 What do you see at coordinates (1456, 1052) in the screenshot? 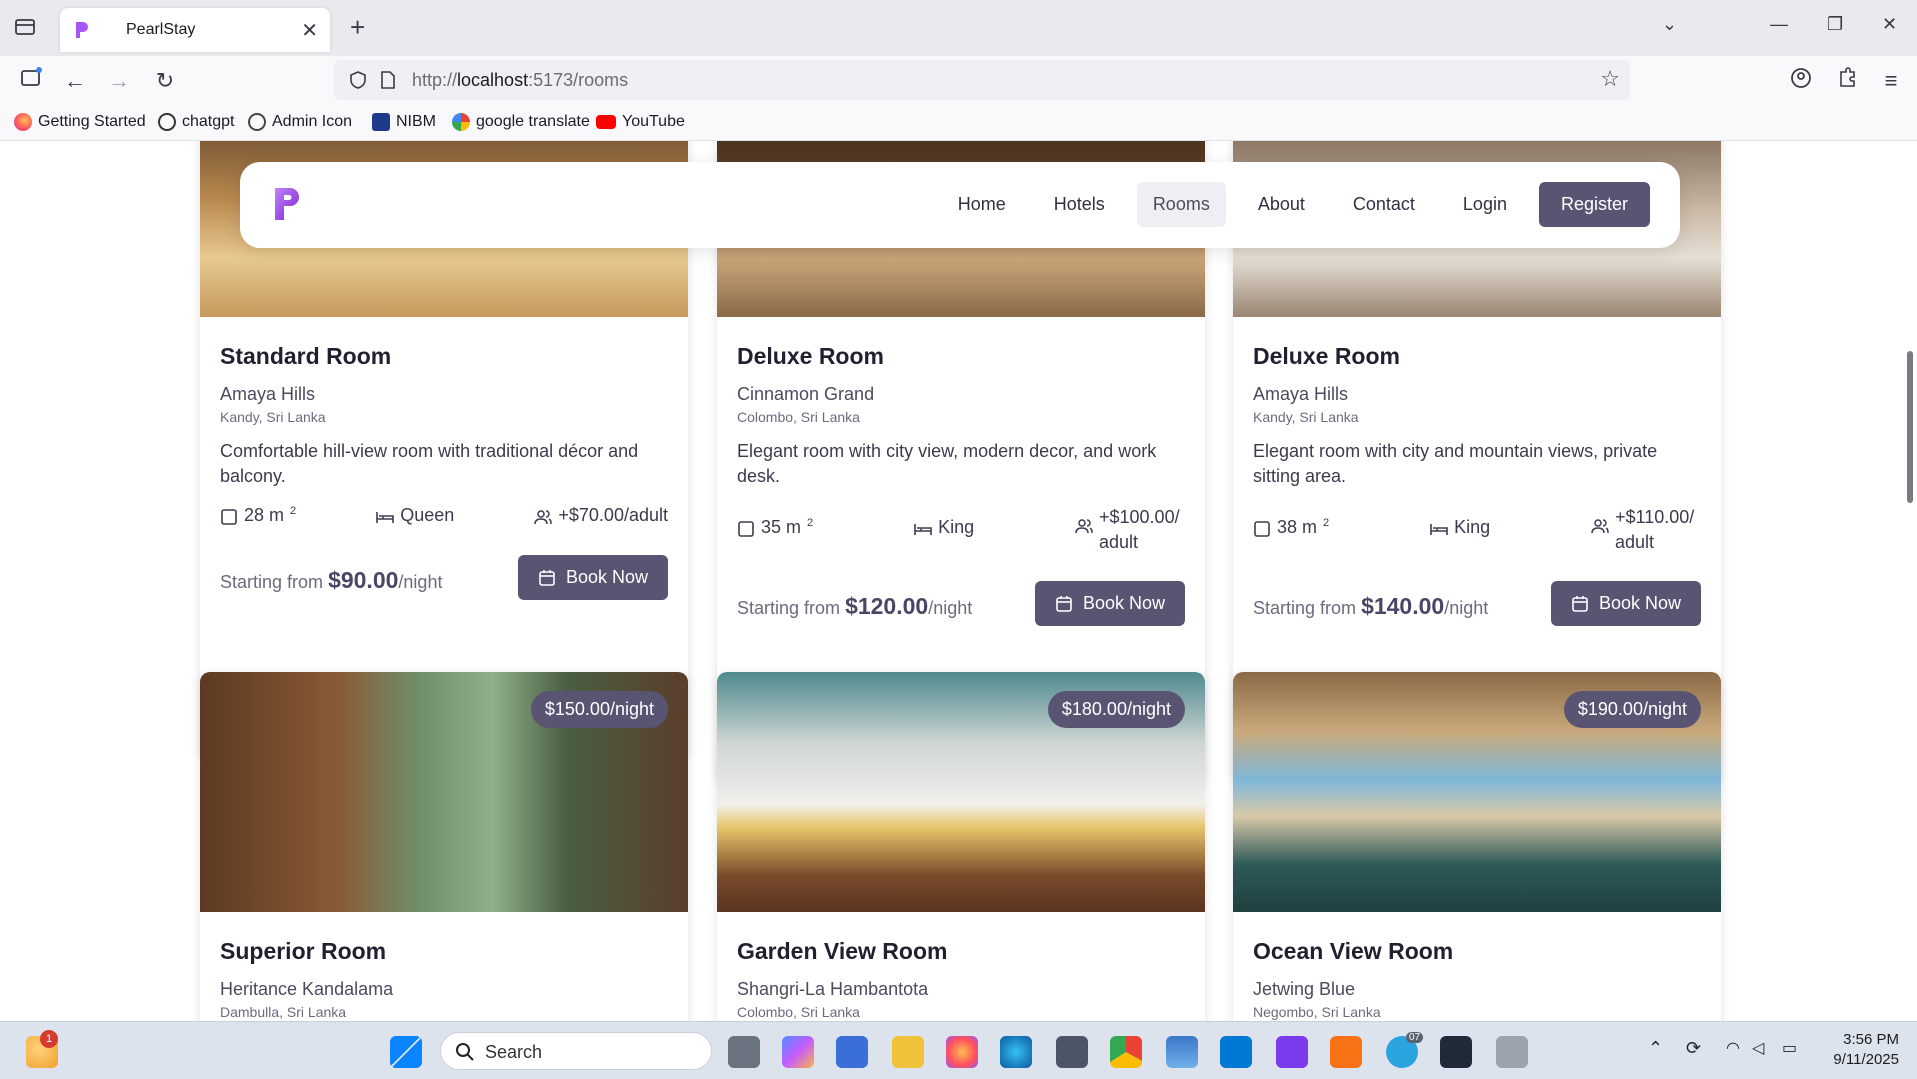
I see `terminal-icon` at bounding box center [1456, 1052].